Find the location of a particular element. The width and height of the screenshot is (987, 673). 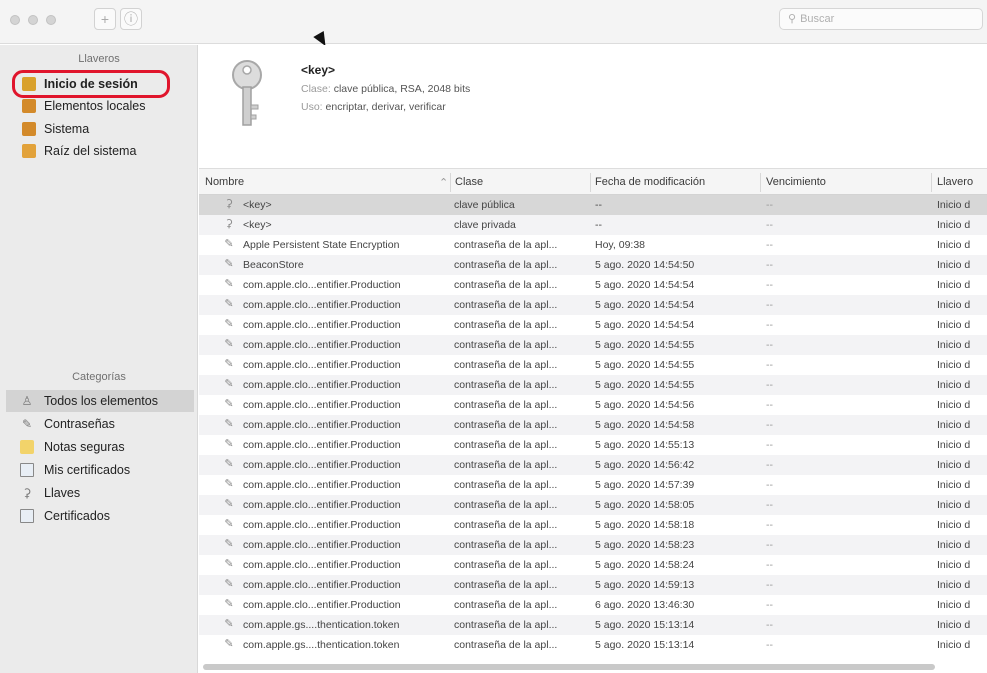

cell-class: clave privada is located at coordinates (485, 225).